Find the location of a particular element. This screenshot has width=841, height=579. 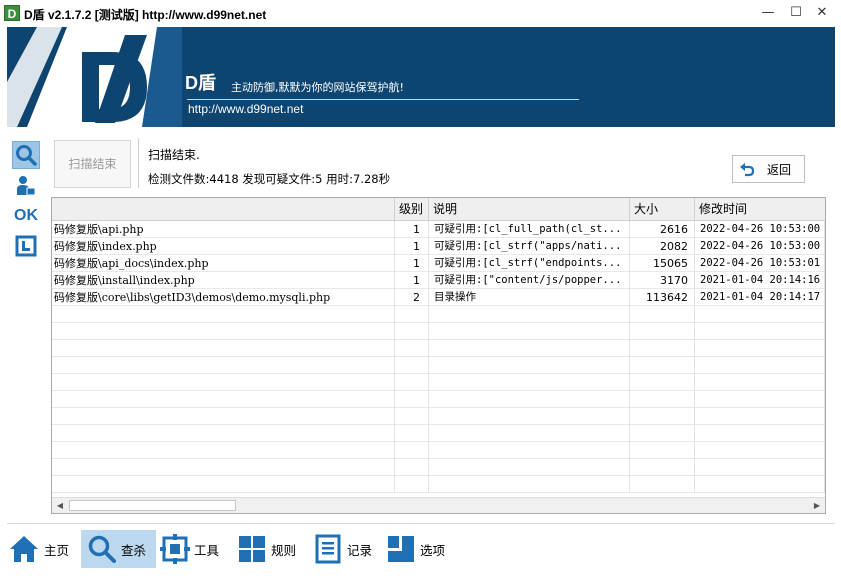

column-header-path is located at coordinates (223, 209).